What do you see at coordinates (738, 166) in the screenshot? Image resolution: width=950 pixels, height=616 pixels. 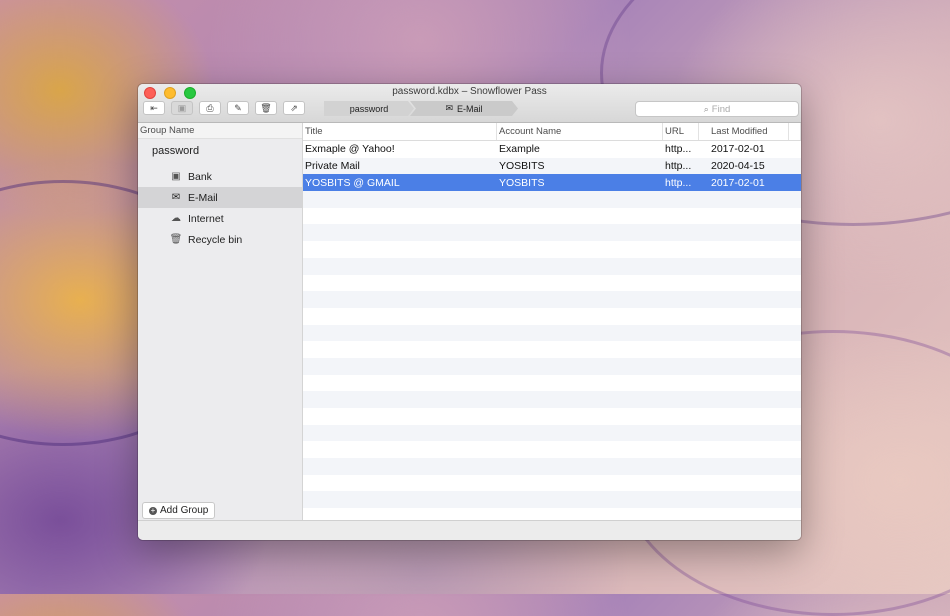 I see `cell-modified: 2020-04-15` at bounding box center [738, 166].